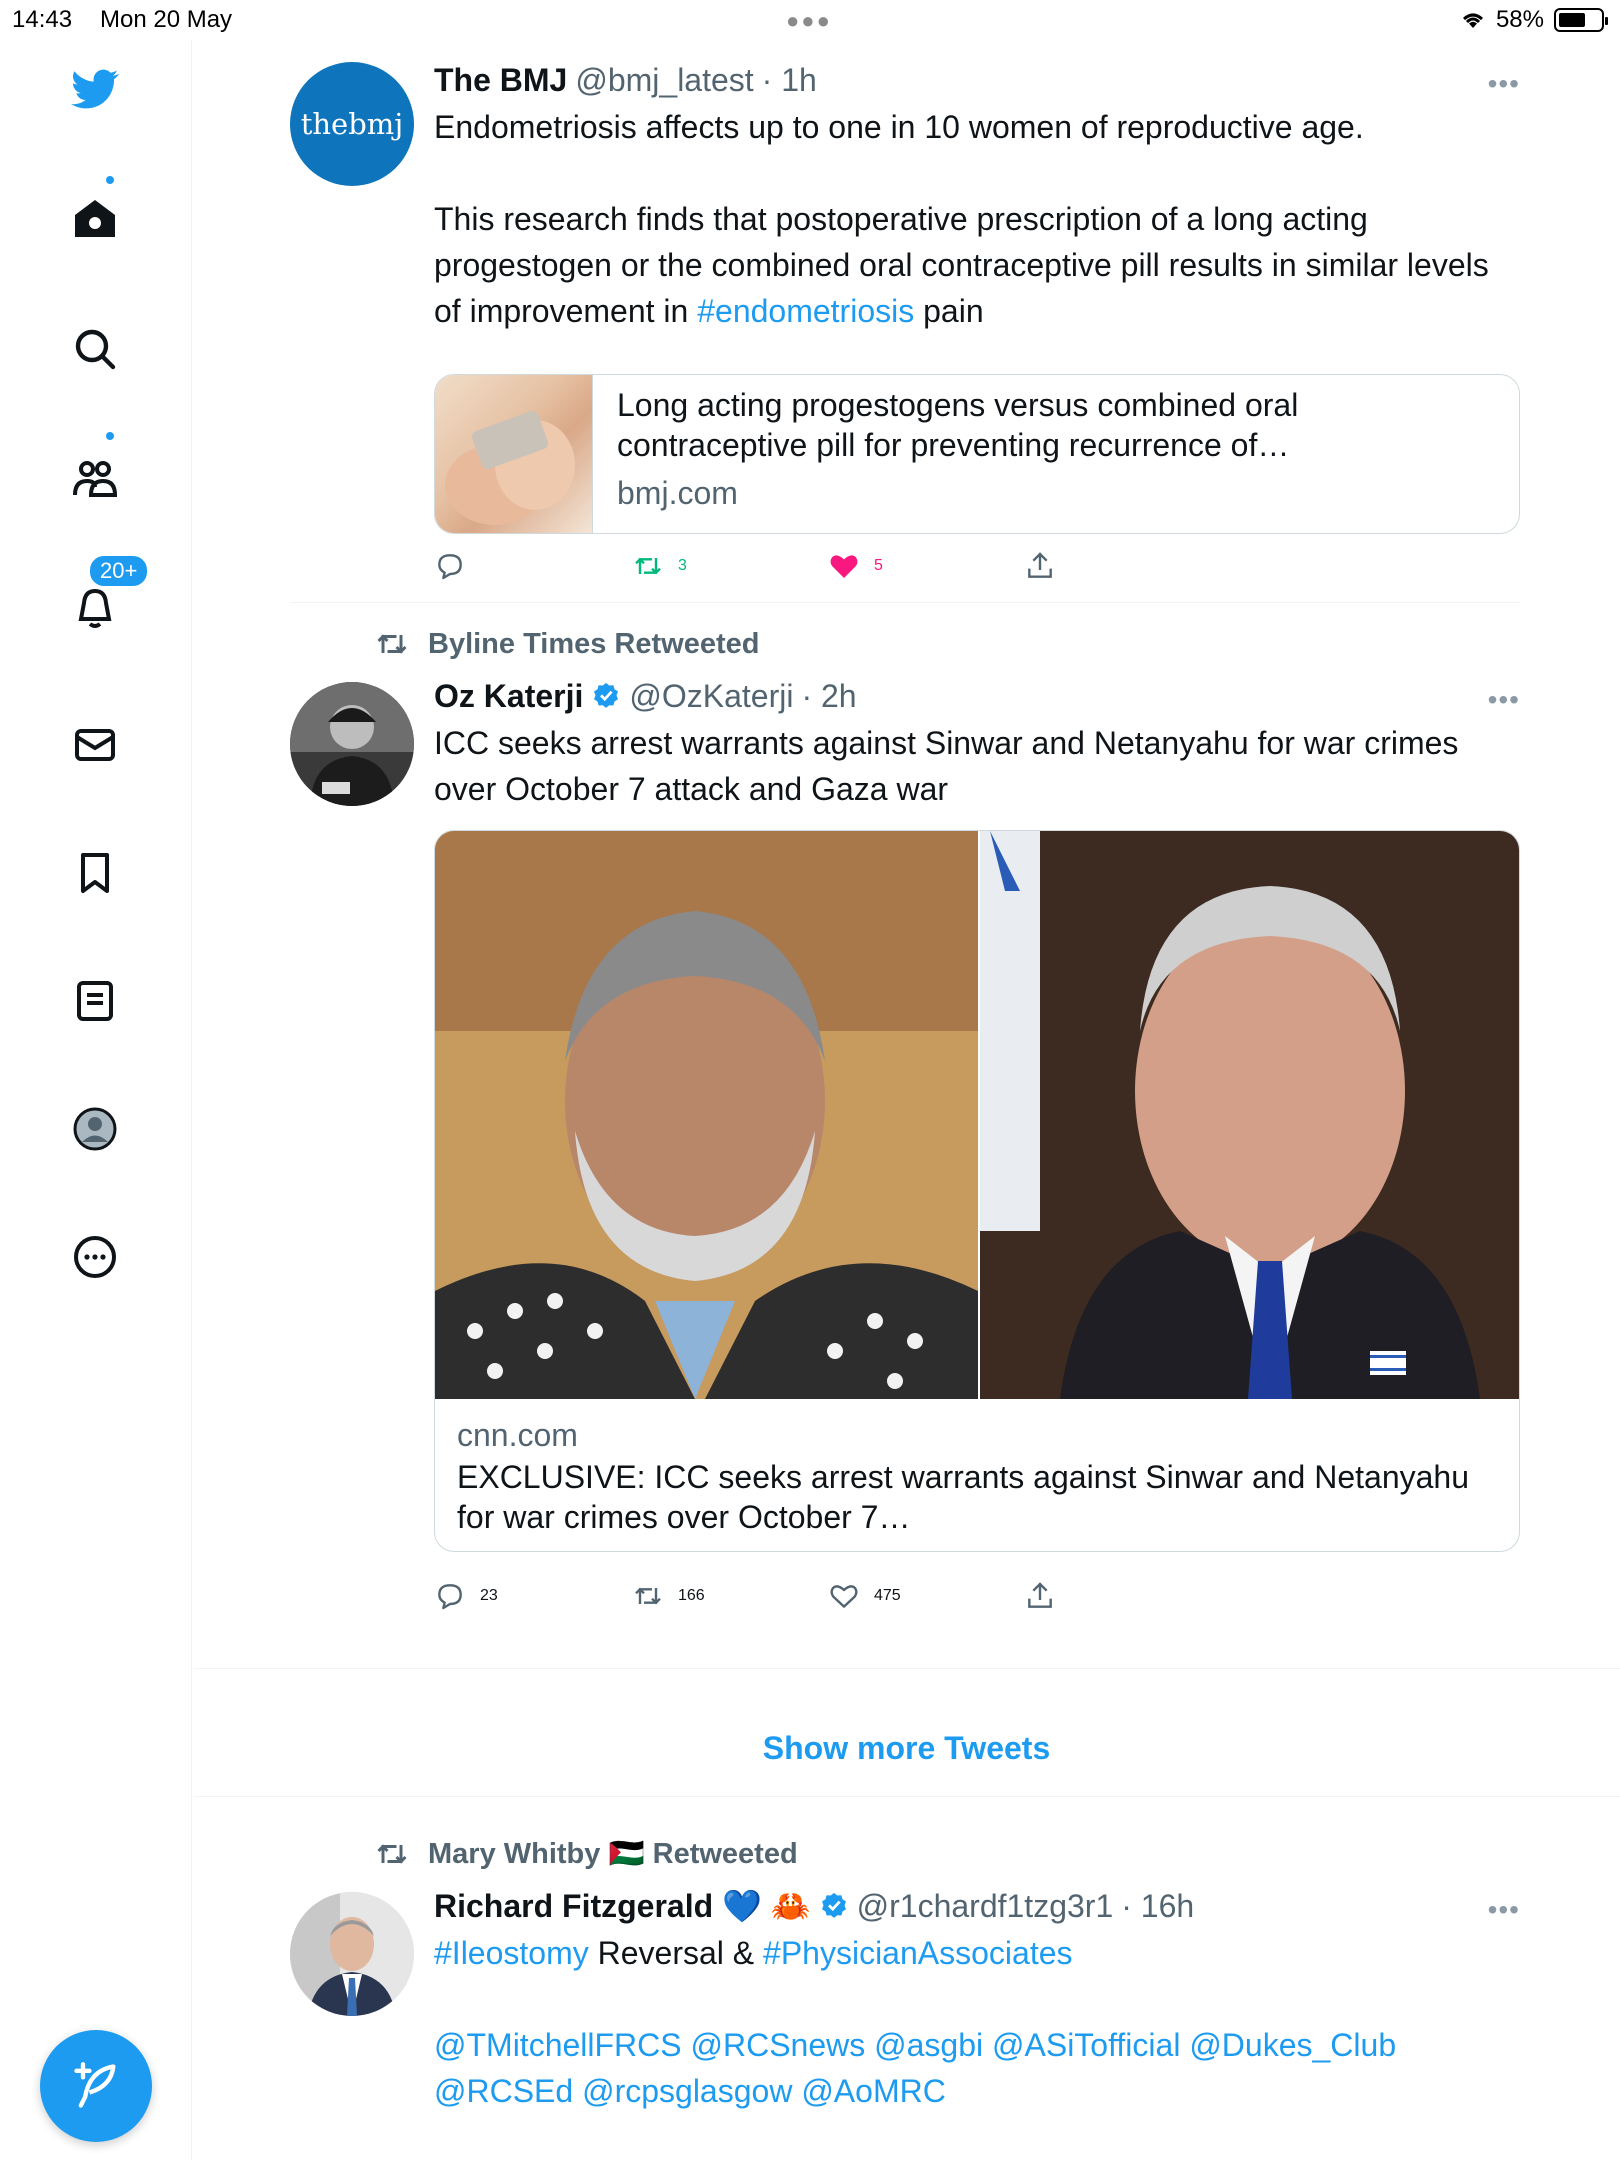 Image resolution: width=1620 pixels, height=2160 pixels. Describe the element at coordinates (119, 571) in the screenshot. I see `notification-count-badge: 20+` at that location.